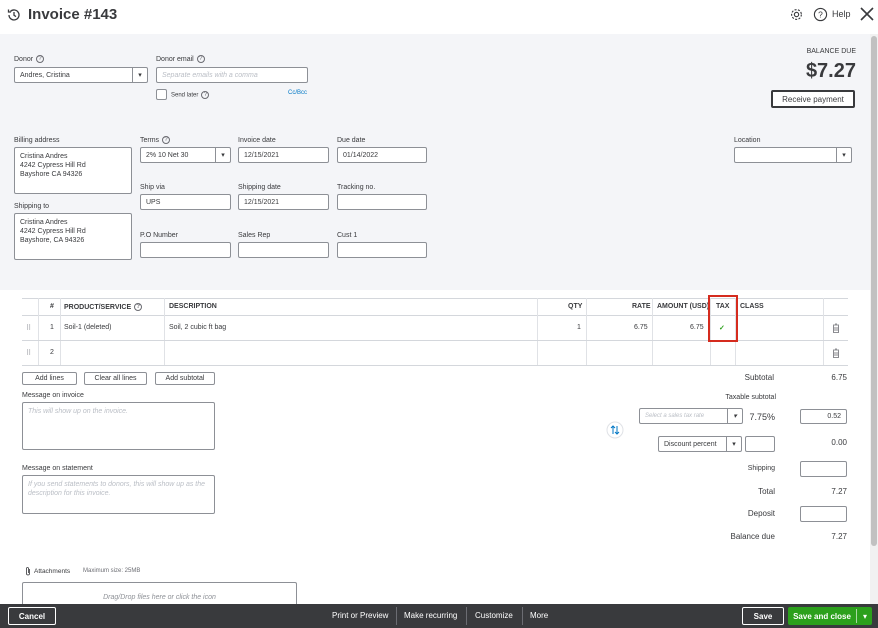 The image size is (878, 628). I want to click on attachments-dropzone: Drag/Drop files here or click the icon, so click(159, 593).